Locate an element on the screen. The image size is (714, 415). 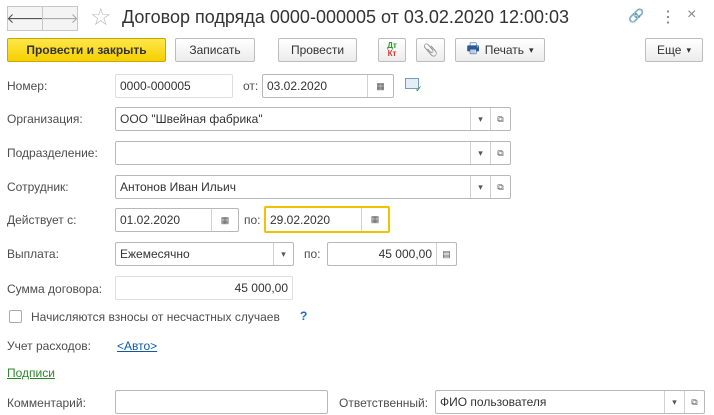
date-from-label: от: is located at coordinates (251, 86).